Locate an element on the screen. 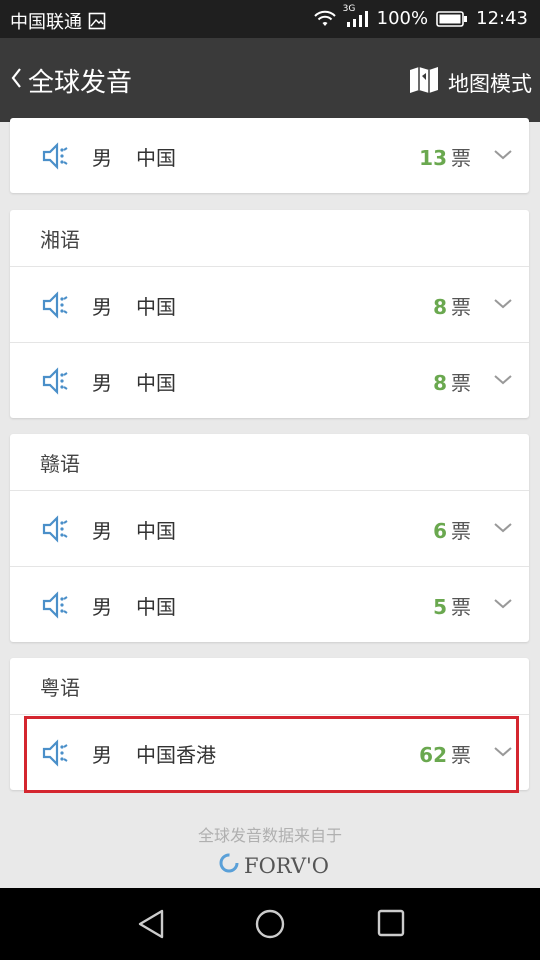  page-title: 全球发音 is located at coordinates (80, 83).